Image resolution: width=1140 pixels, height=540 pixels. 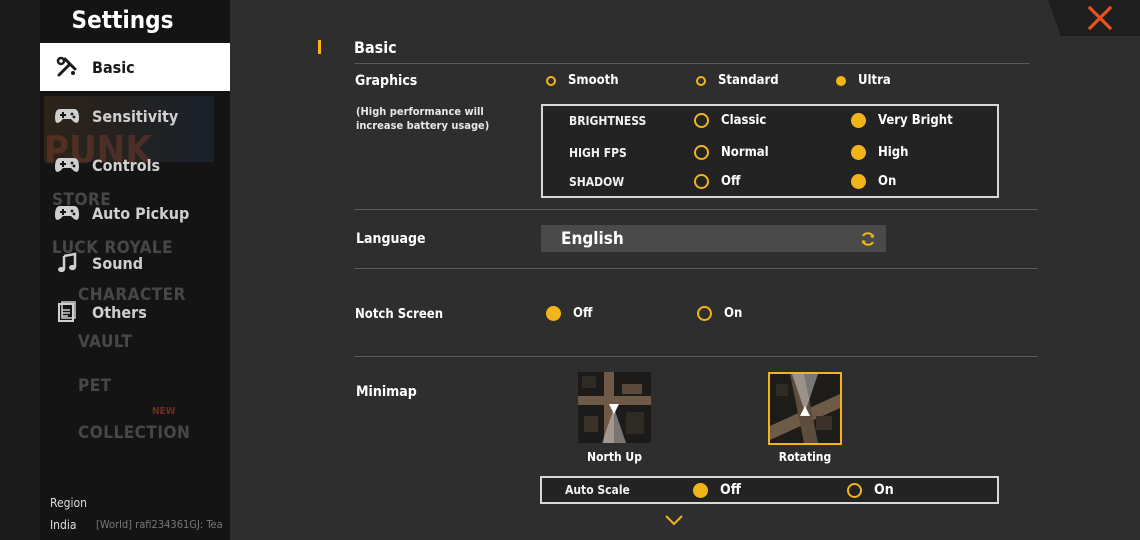 I want to click on graphics-option-standard: Standard, so click(x=737, y=80).